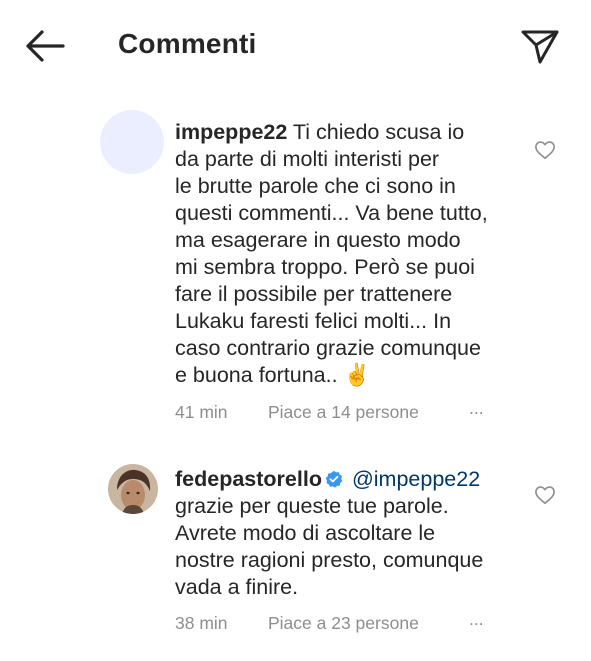 This screenshot has height=661, width=591. I want to click on paper-plane-icon, so click(540, 47).